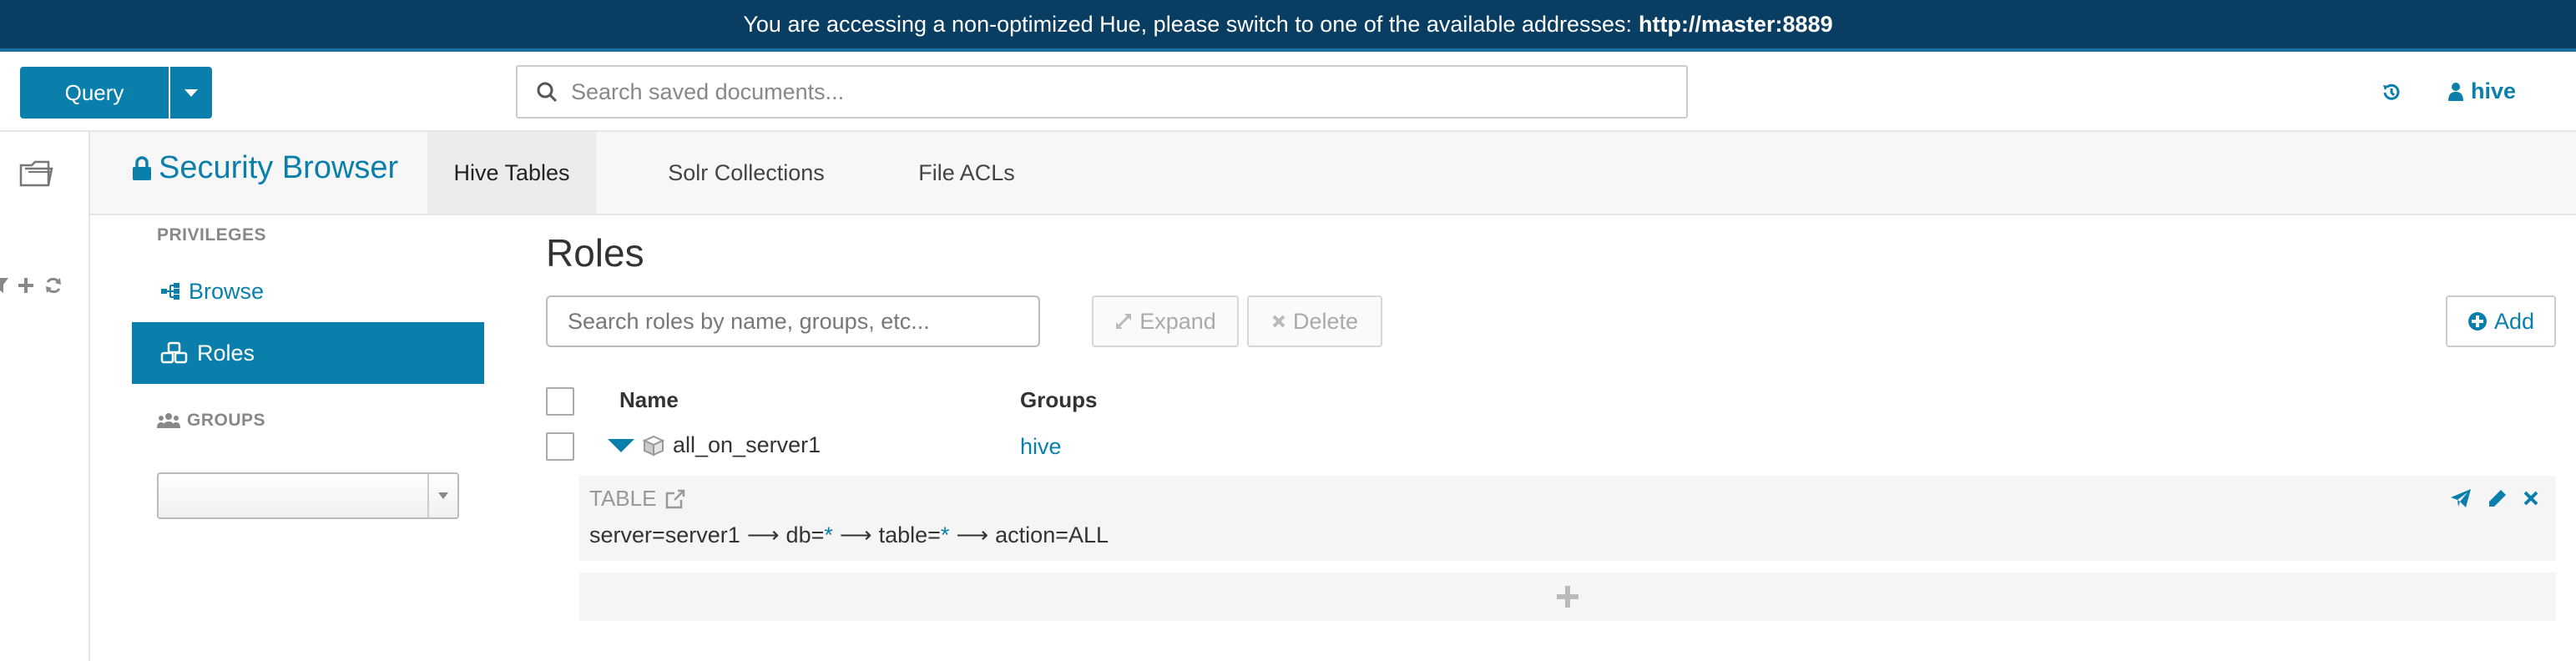  Describe the element at coordinates (547, 92) in the screenshot. I see `search-icon` at that location.